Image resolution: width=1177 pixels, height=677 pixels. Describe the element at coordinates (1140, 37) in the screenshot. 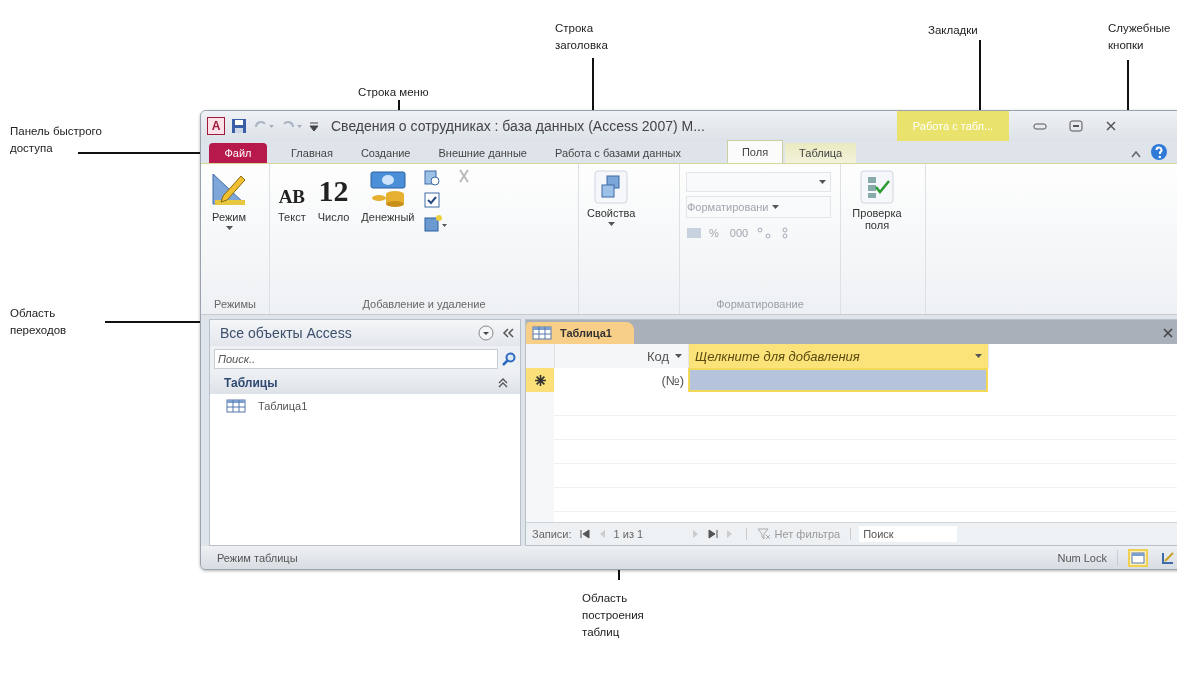

I see `callout-label: Служебные кнопки` at that location.